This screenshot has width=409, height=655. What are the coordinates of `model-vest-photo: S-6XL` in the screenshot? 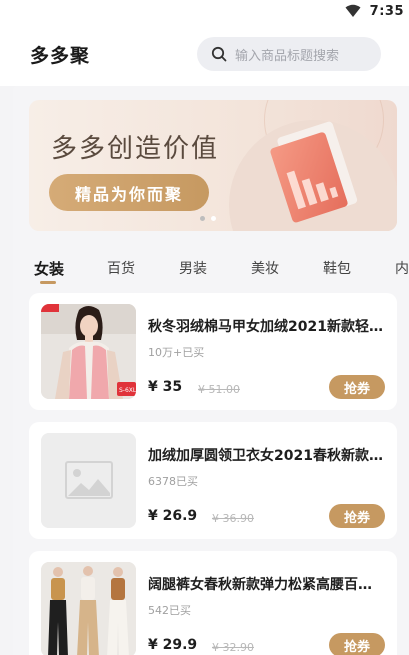 It's located at (88, 351).